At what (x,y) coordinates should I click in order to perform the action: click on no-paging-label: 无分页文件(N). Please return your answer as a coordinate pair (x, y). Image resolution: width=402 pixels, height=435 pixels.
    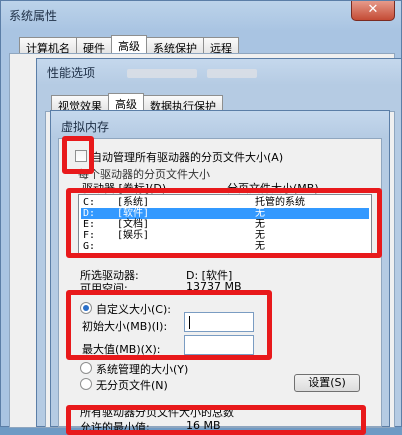
    Looking at the image, I should click on (132, 385).